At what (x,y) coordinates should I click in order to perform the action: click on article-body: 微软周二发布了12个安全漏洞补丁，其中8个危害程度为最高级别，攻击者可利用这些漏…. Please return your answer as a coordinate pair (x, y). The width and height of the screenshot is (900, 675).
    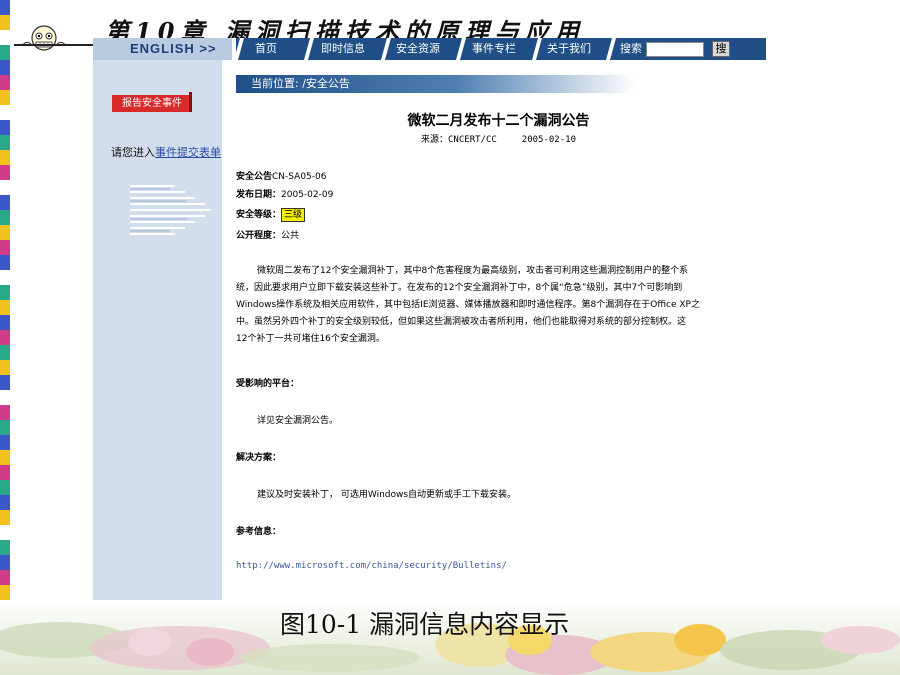
    Looking at the image, I should click on (498, 305).